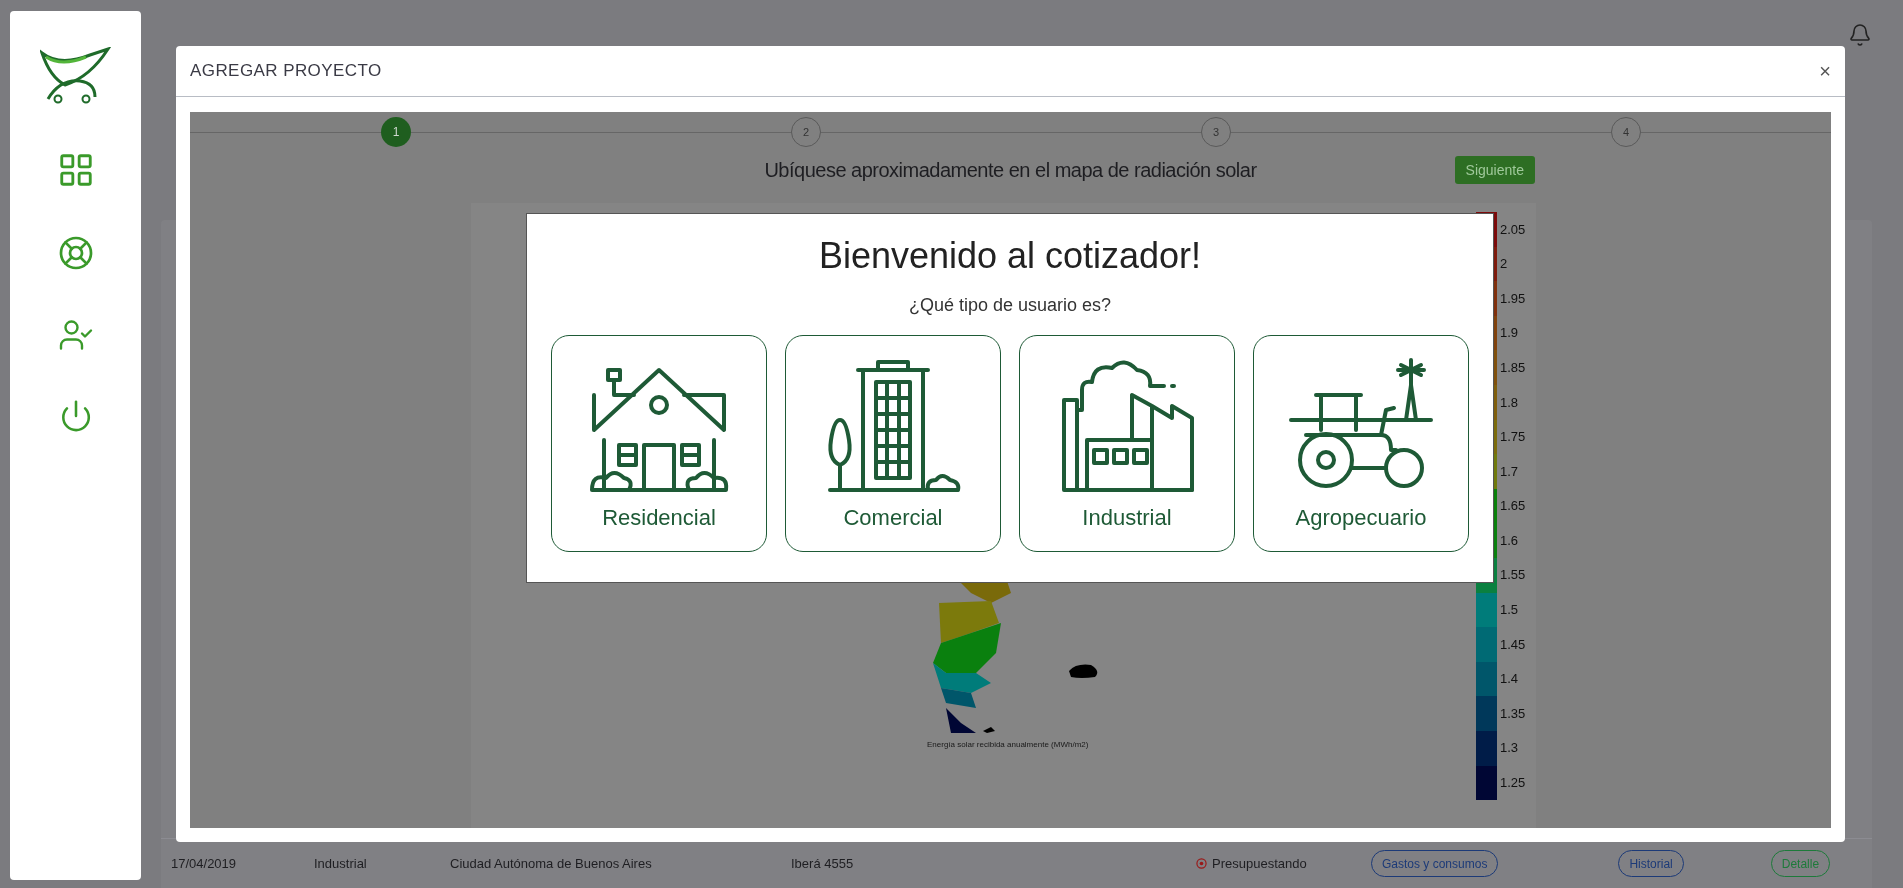 The width and height of the screenshot is (1903, 888). What do you see at coordinates (1513, 713) in the screenshot?
I see `legend-label: 1.35` at bounding box center [1513, 713].